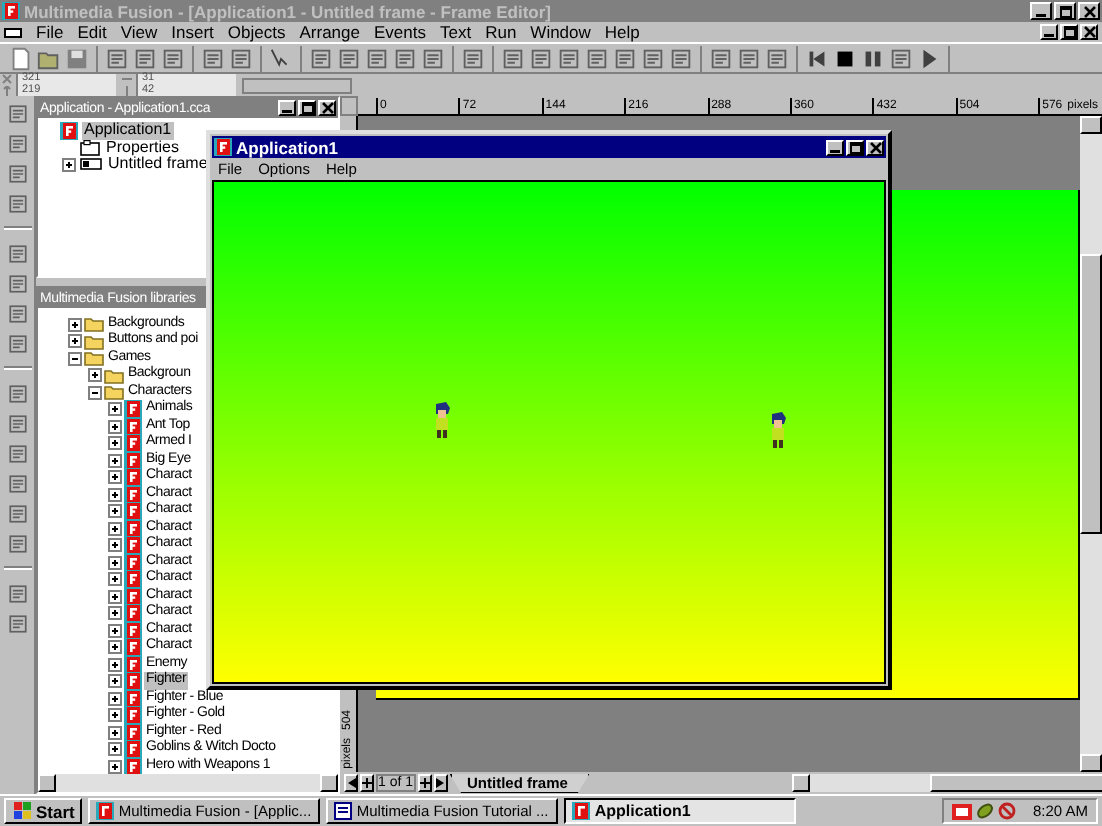  What do you see at coordinates (351, 783) in the screenshot?
I see `first-page-button` at bounding box center [351, 783].